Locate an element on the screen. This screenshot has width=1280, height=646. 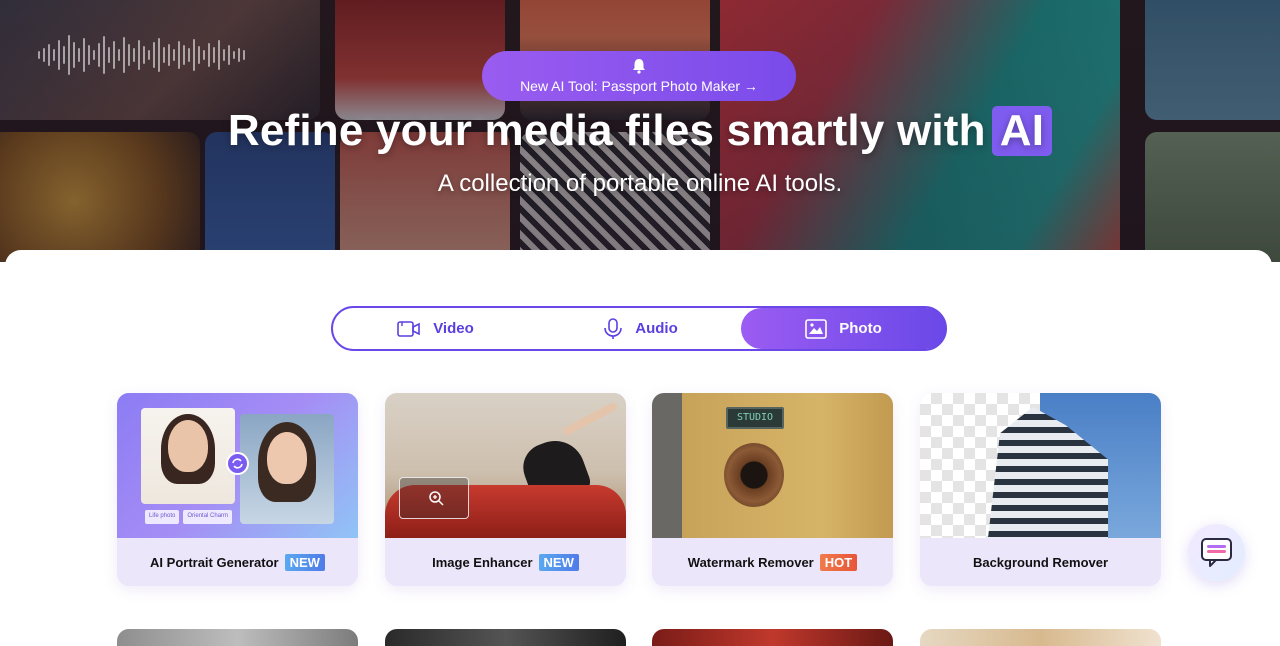
card-footer: Watermark Remover HOT is located at coordinates (772, 562).